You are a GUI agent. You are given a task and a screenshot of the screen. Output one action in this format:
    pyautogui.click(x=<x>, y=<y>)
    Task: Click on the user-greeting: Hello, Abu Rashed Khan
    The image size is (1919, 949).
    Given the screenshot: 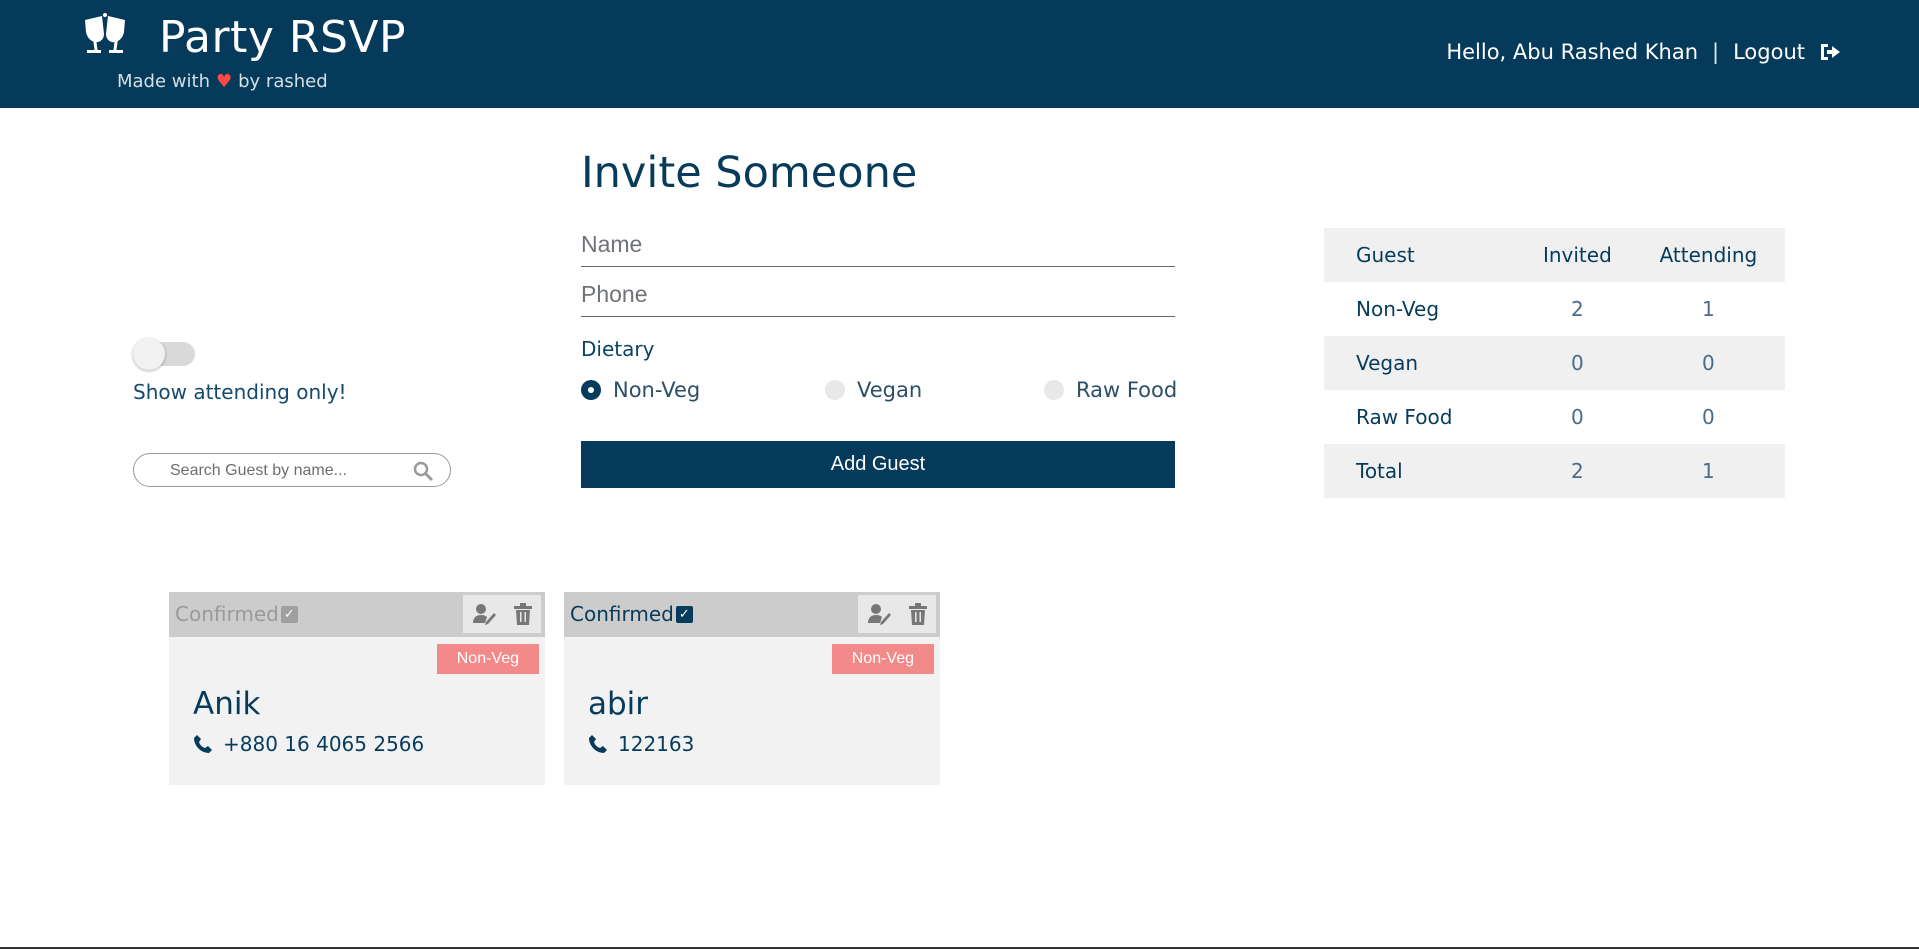 What is the action you would take?
    pyautogui.click(x=1572, y=52)
    